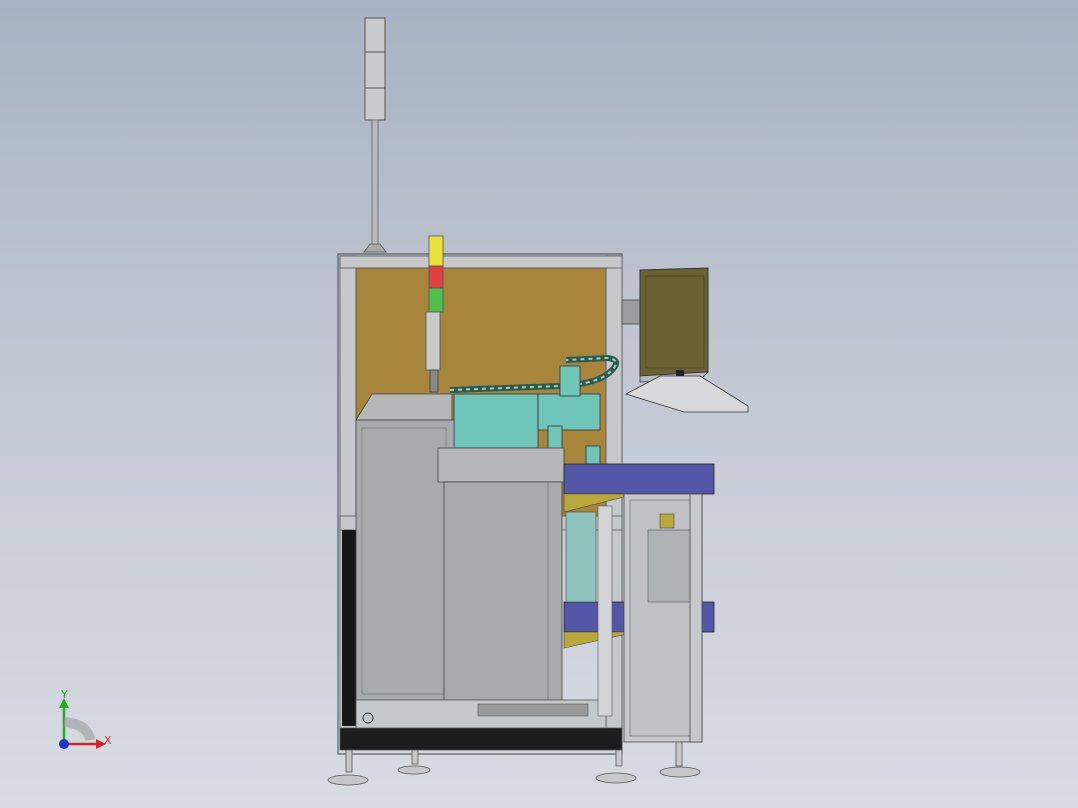 The width and height of the screenshot is (1078, 808). Describe the element at coordinates (64, 744) in the screenshot. I see `z-axis-dot` at that location.